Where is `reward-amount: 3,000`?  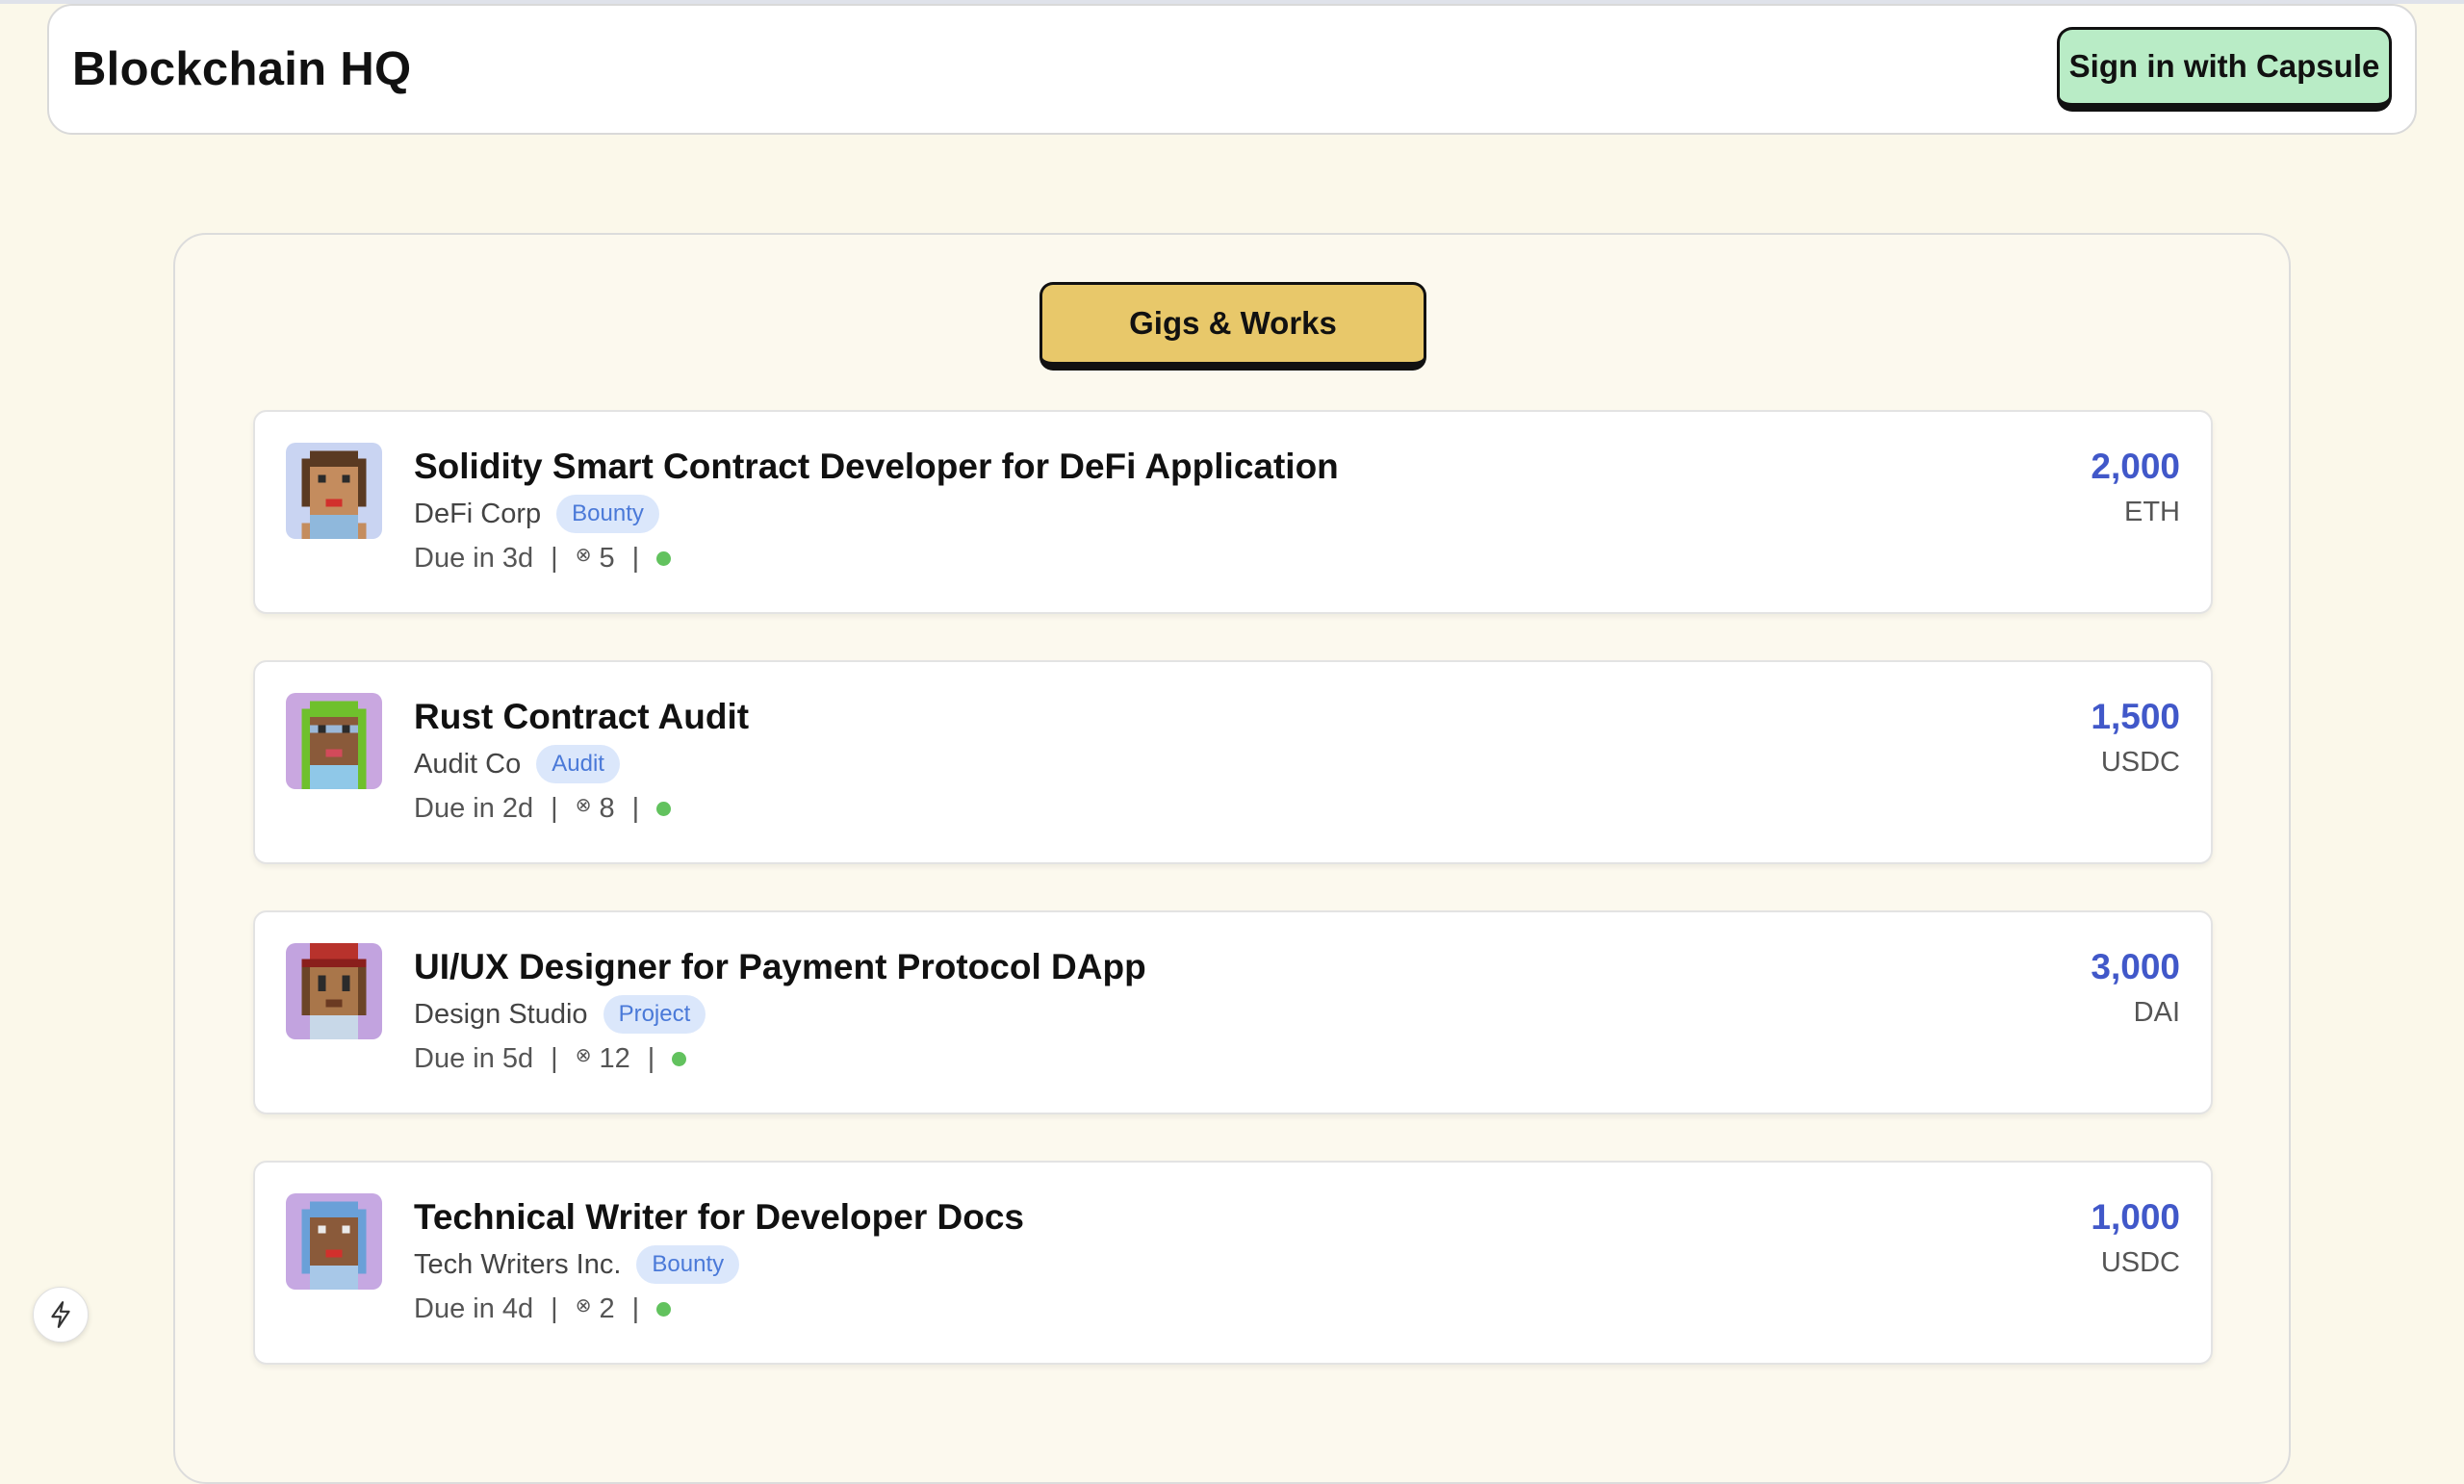
reward-amount: 3,000 is located at coordinates (2135, 966).